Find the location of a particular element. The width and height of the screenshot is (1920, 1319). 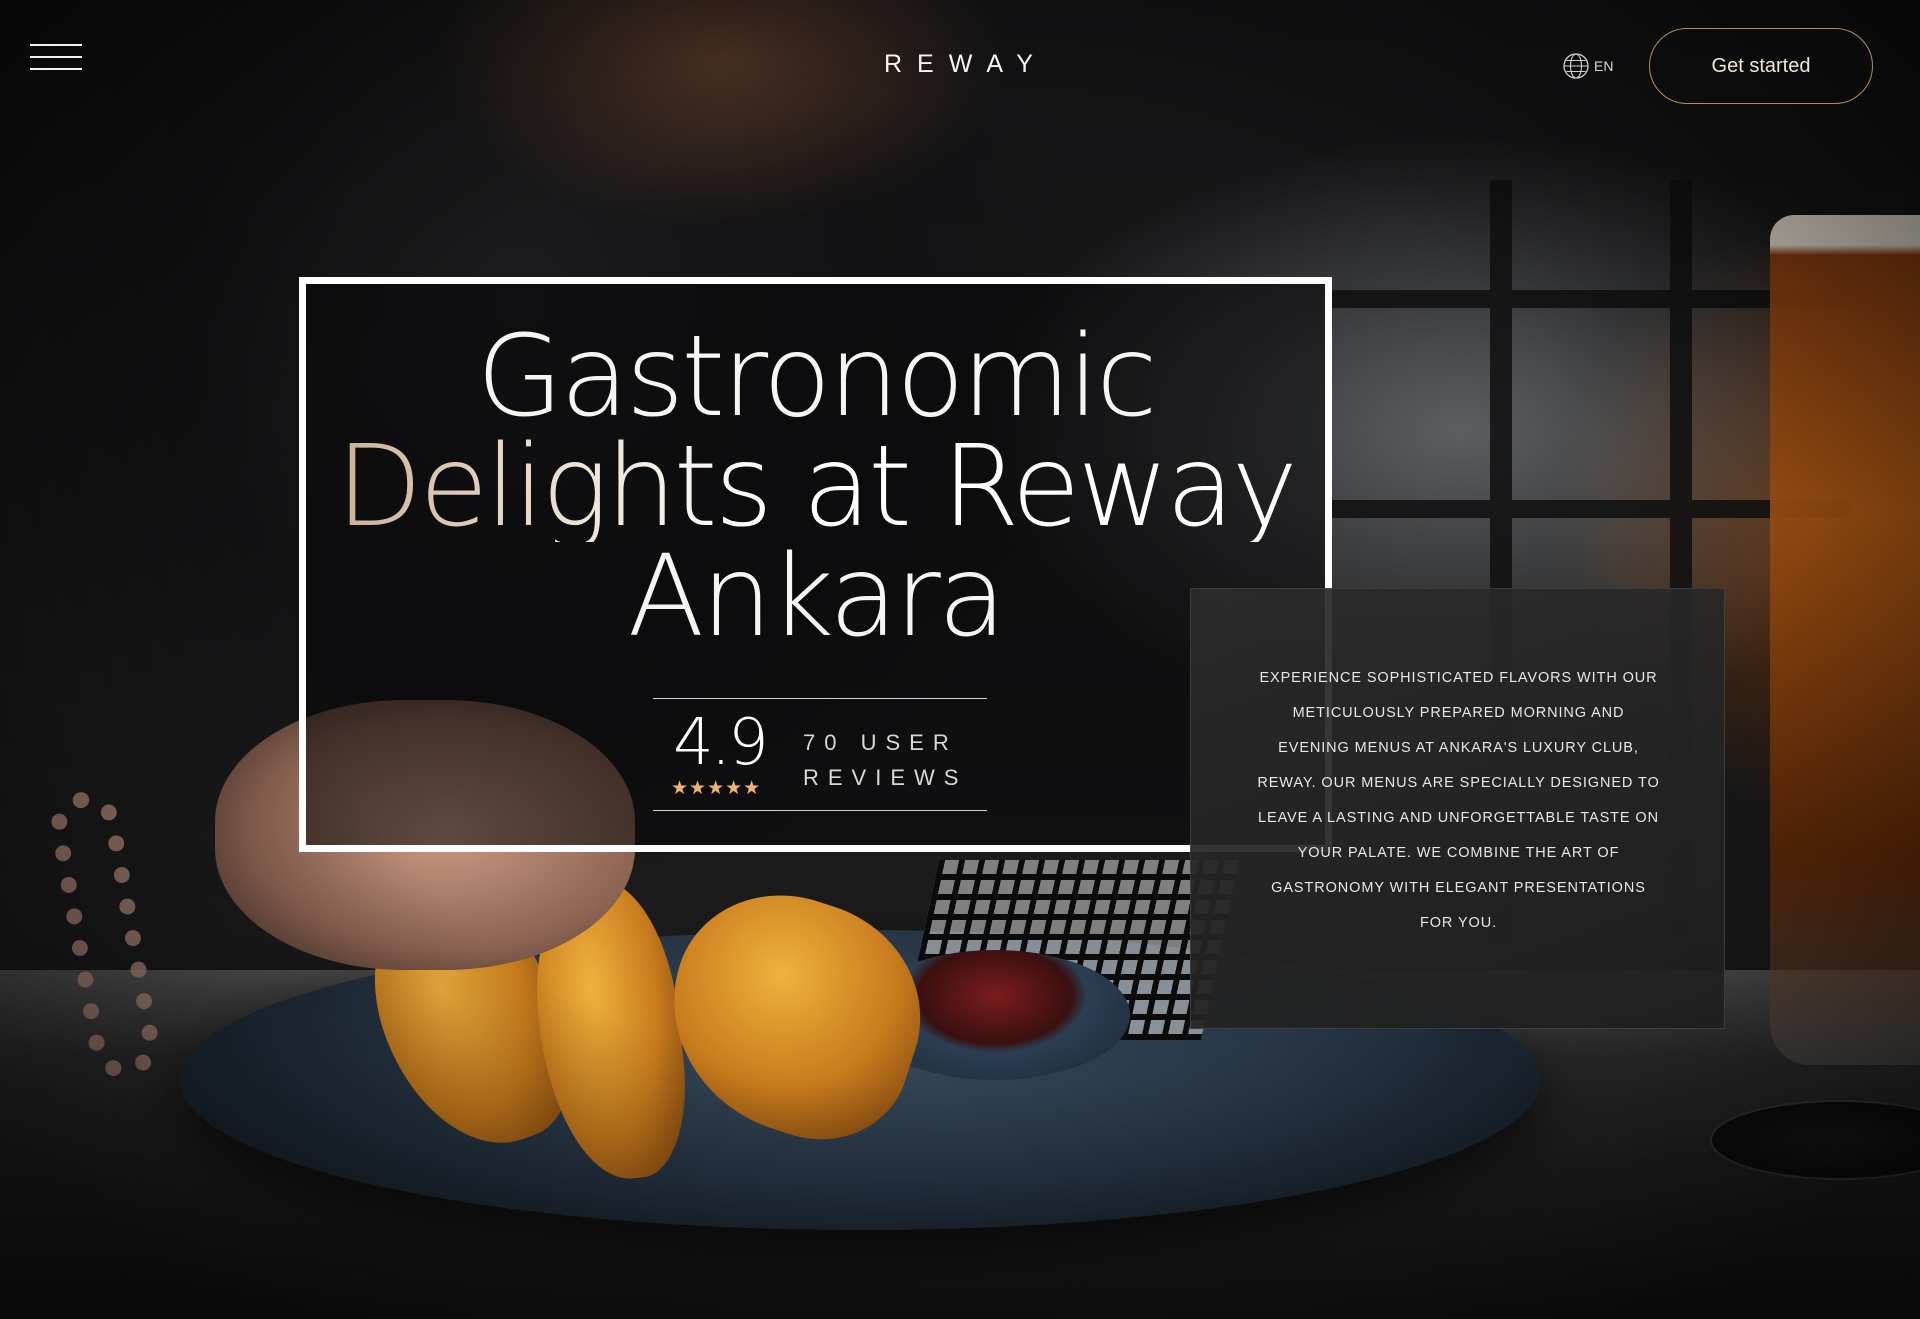

site-header: REWAY EN Get started is located at coordinates (960, 65).